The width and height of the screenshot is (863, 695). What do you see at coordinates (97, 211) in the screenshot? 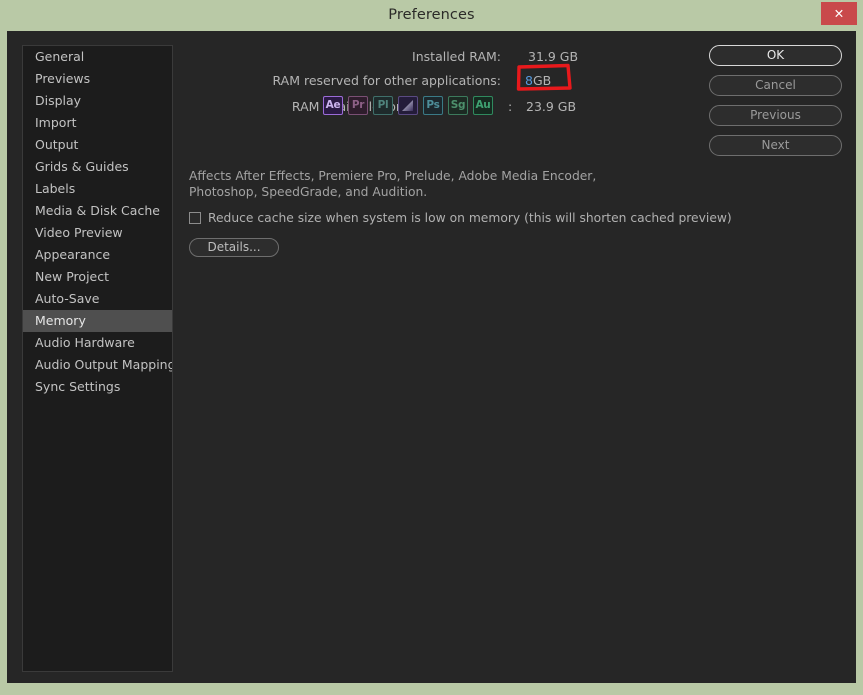
I see `sidebar-item-media-disk-cache: Media & Disk Cache` at bounding box center [97, 211].